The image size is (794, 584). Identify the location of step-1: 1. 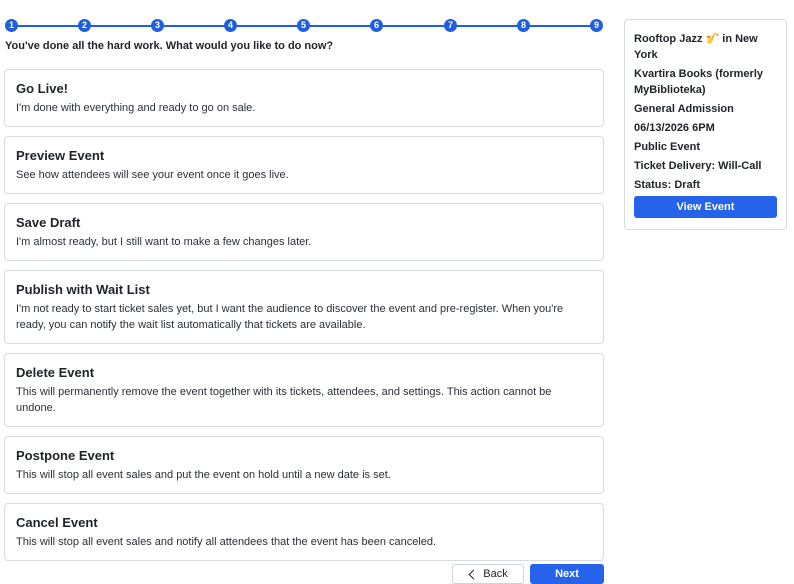
(11, 25).